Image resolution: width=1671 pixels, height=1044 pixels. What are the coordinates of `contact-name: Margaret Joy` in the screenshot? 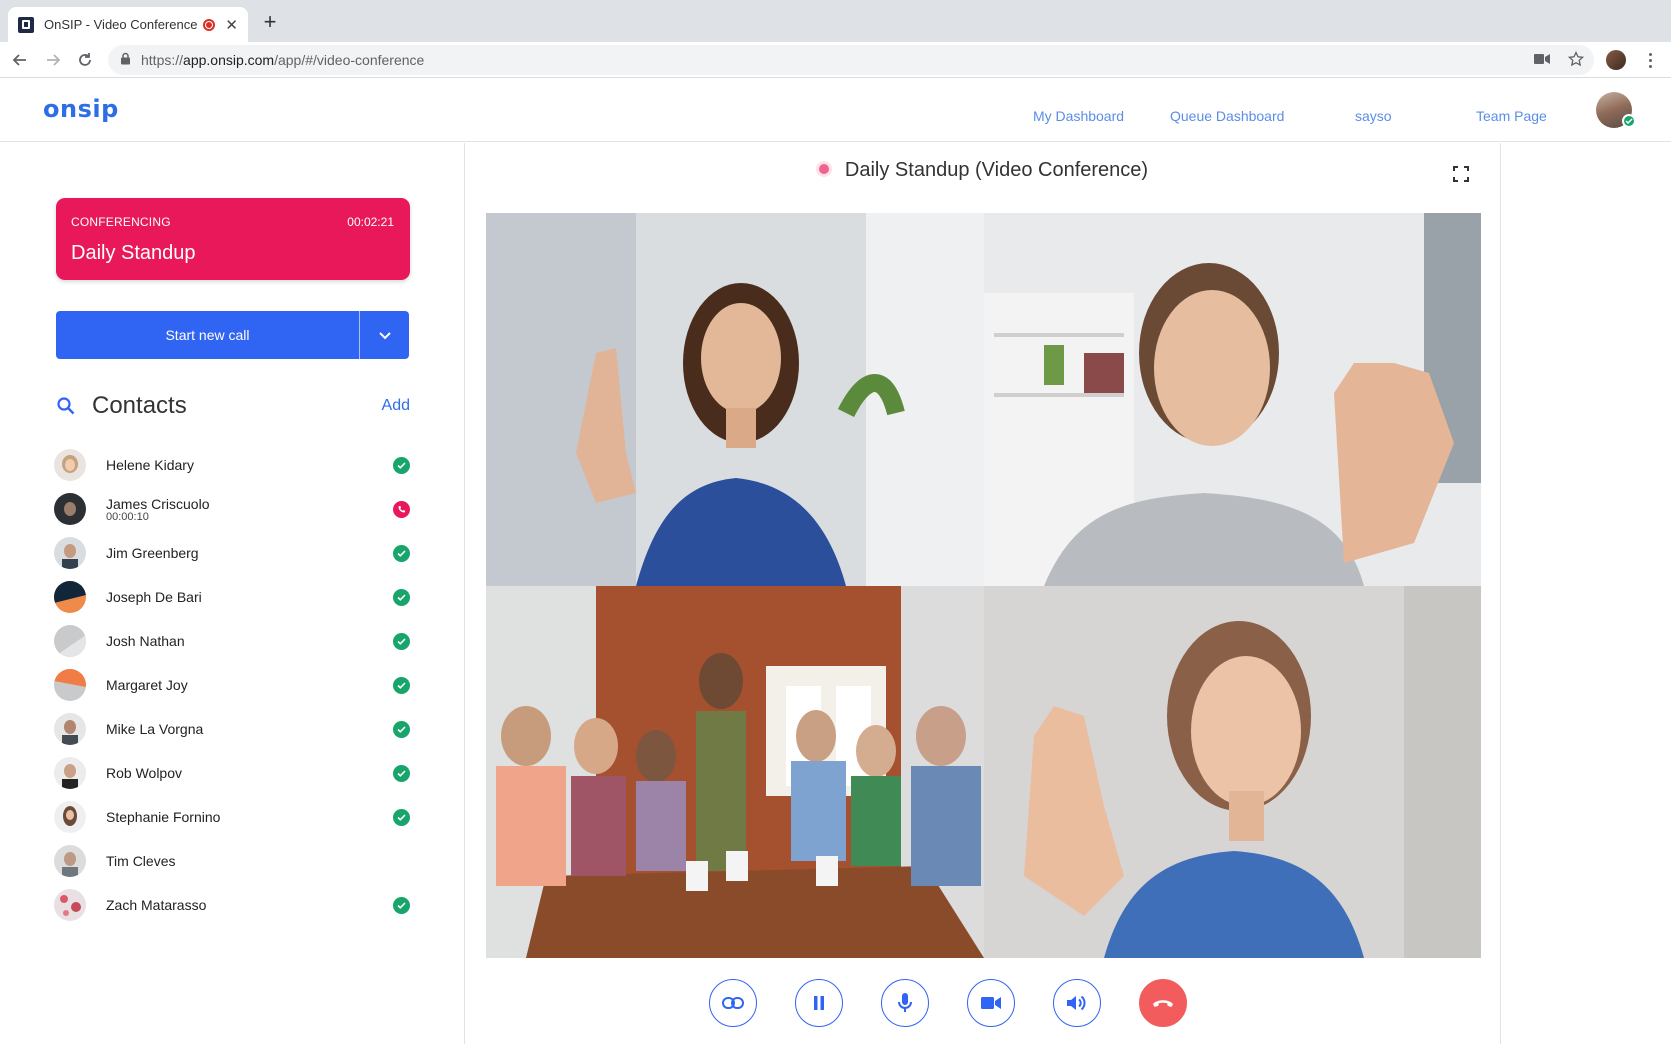 It's located at (147, 685).